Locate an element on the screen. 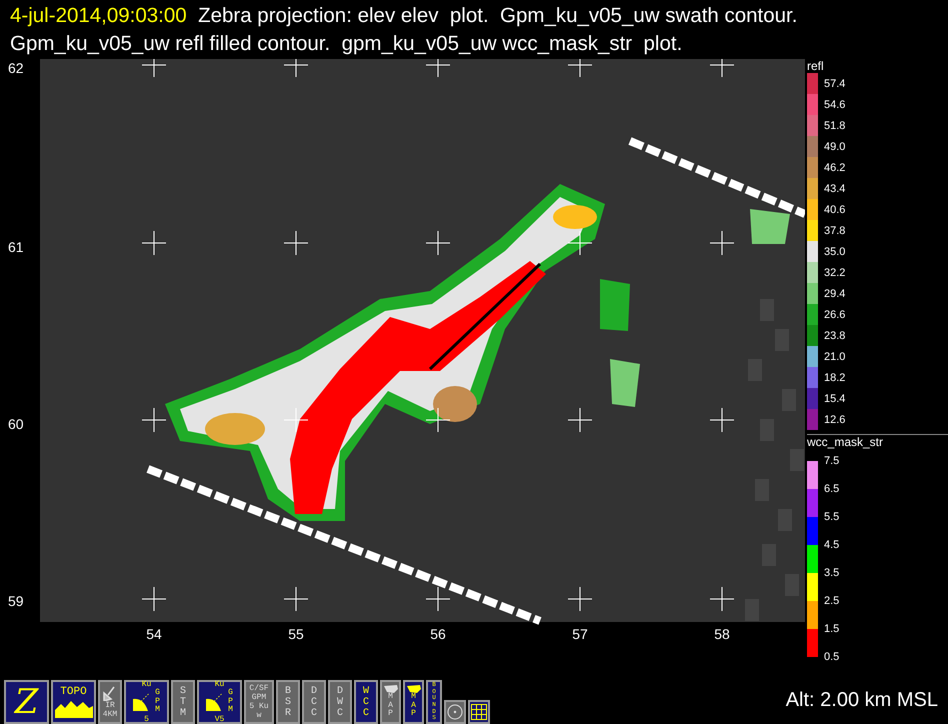  circle-icon is located at coordinates (455, 712).